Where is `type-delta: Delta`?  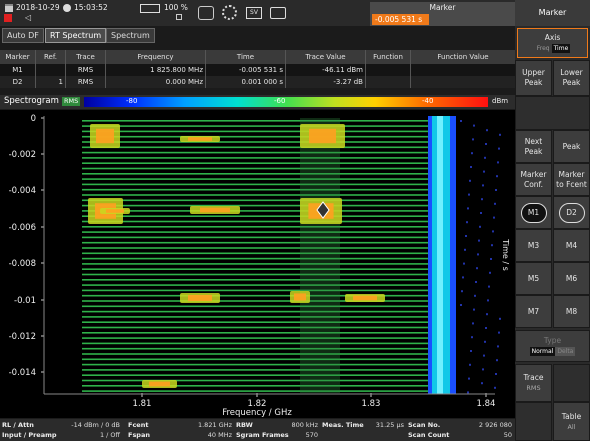
type-delta: Delta is located at coordinates (565, 351).